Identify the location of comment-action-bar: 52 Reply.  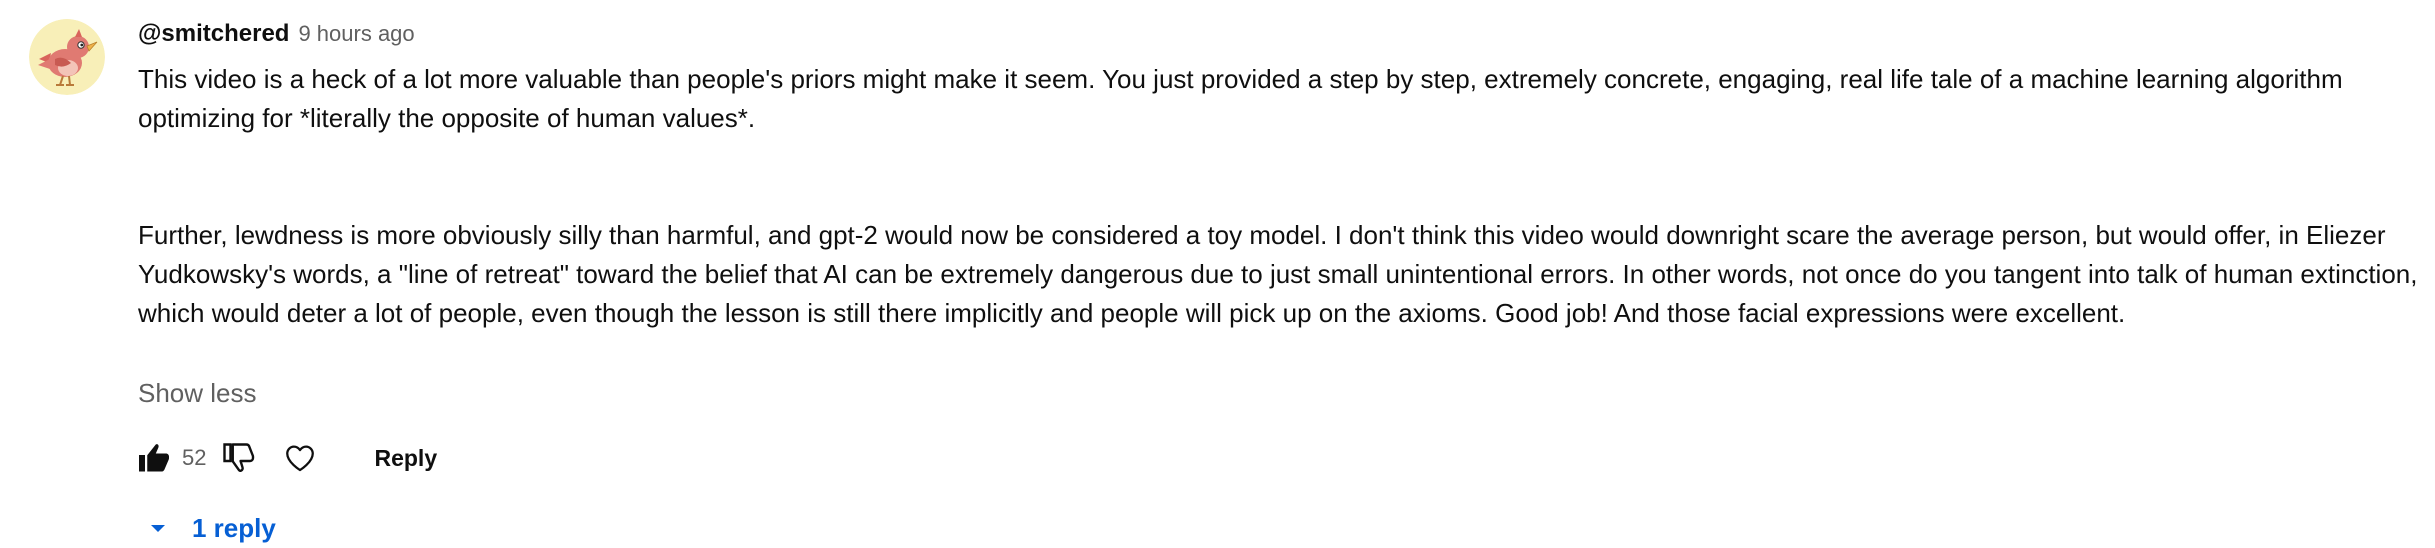
(284, 458).